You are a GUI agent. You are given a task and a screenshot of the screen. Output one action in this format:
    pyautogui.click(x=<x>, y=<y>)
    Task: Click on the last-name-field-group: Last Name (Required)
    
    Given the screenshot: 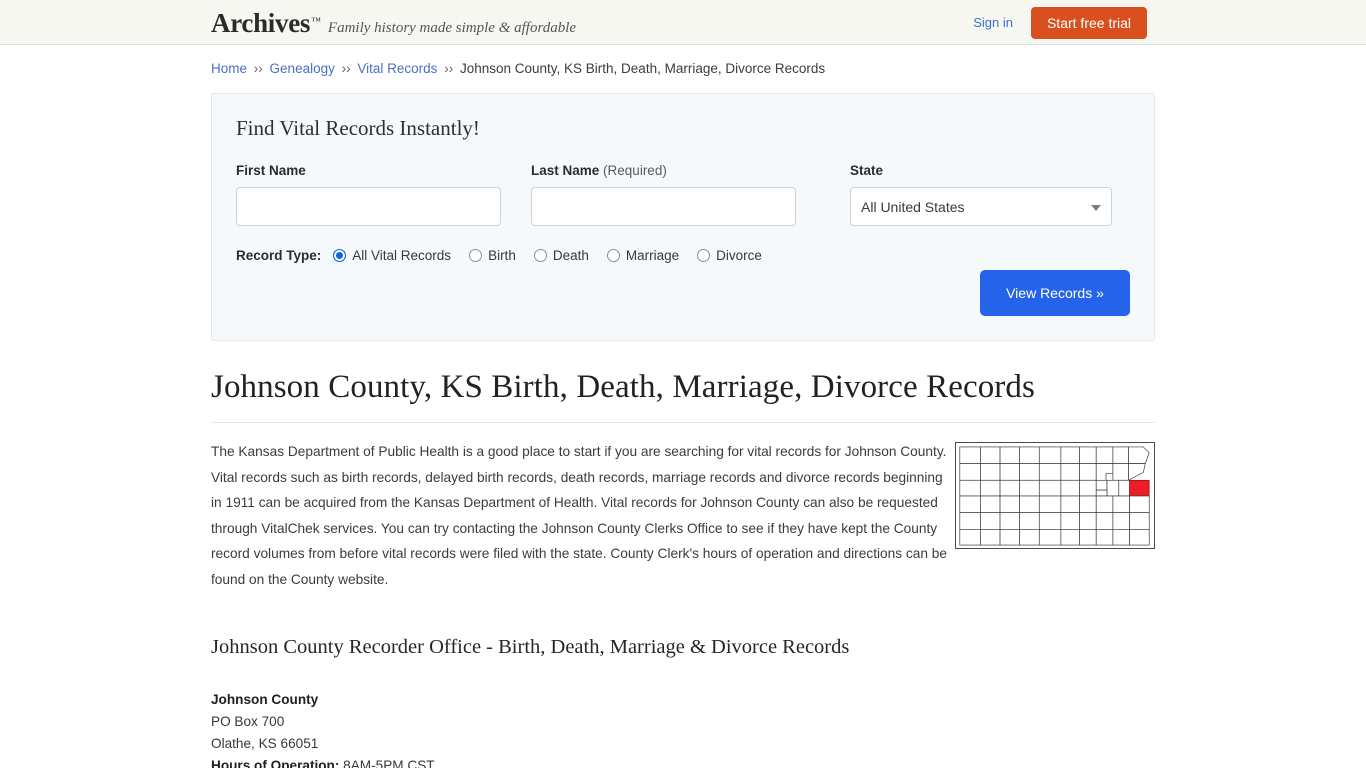 What is the action you would take?
    pyautogui.click(x=663, y=194)
    